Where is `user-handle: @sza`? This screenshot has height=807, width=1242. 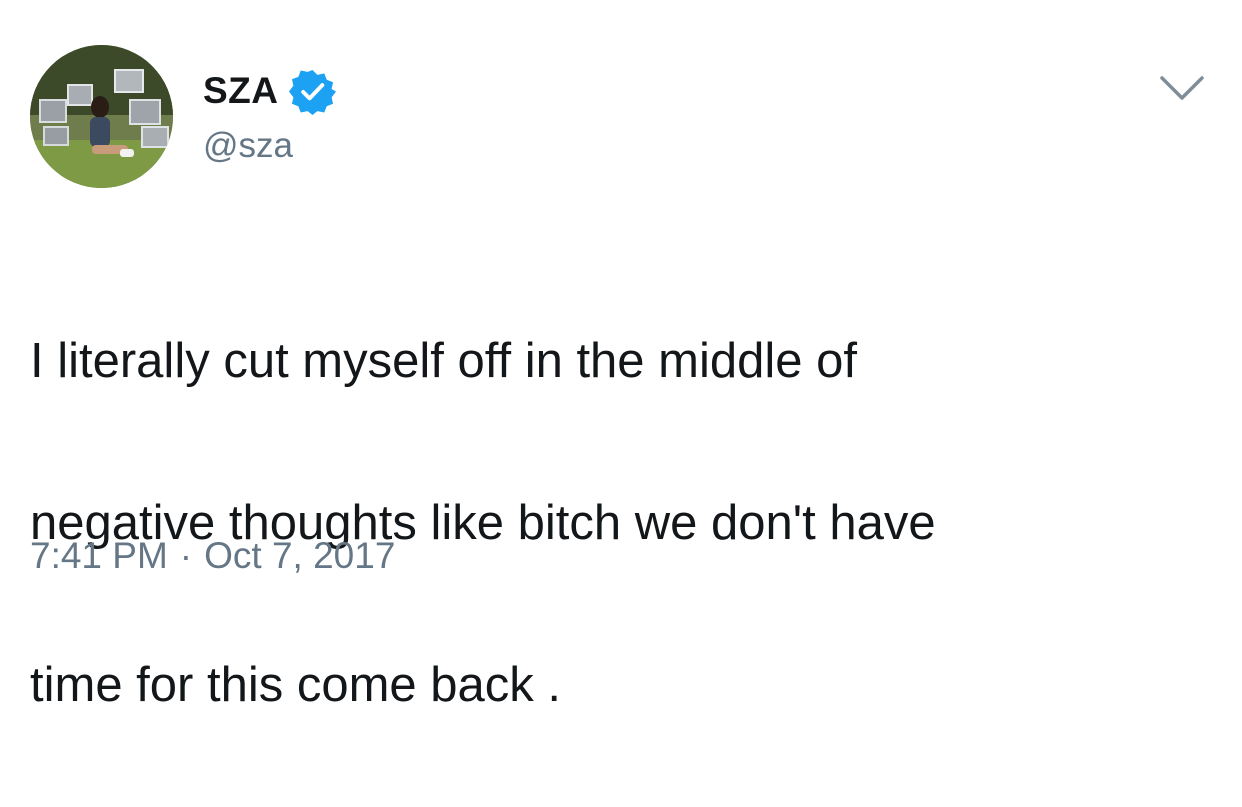
user-handle: @sza is located at coordinates (248, 146).